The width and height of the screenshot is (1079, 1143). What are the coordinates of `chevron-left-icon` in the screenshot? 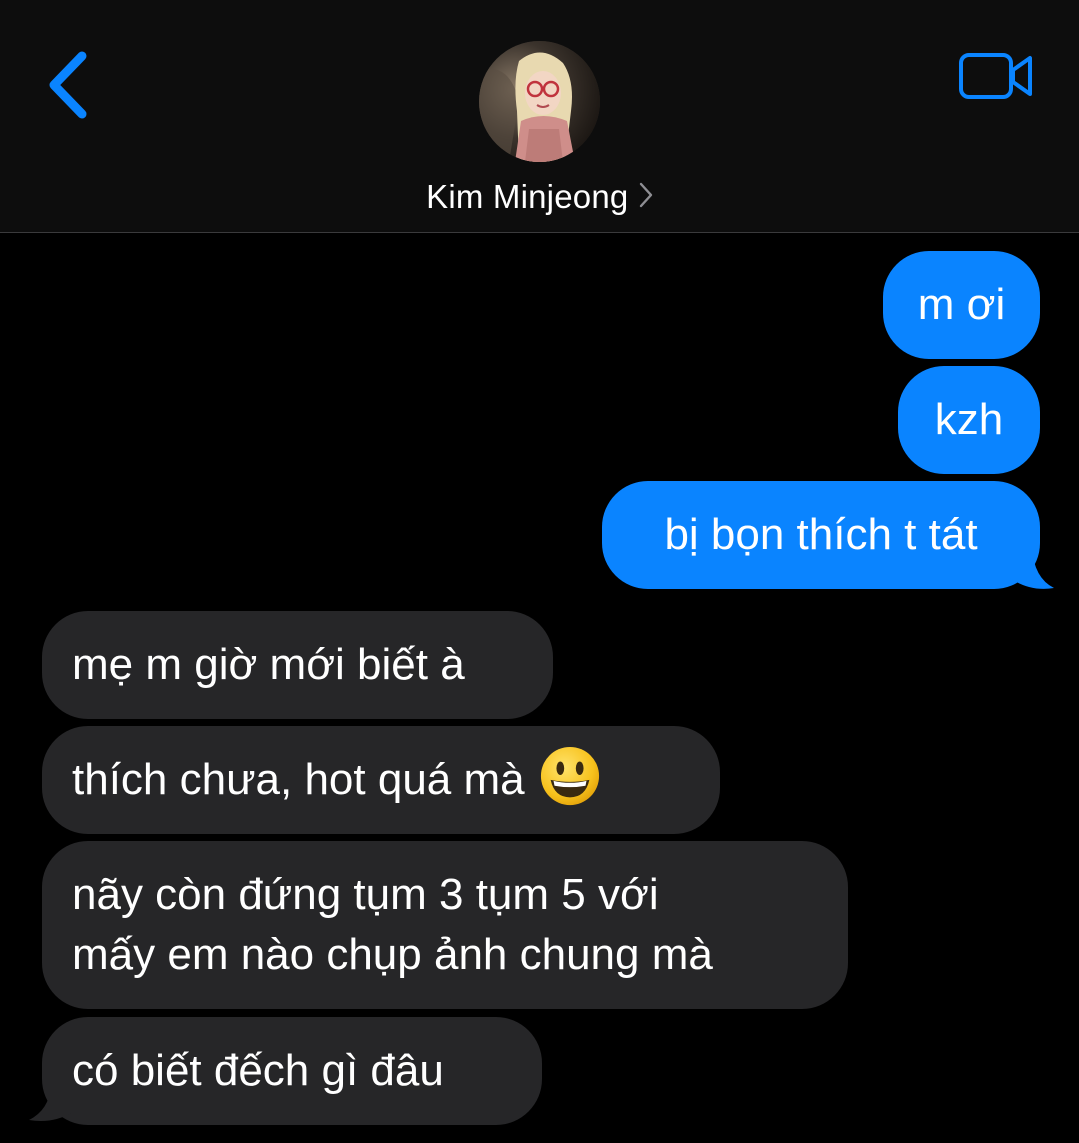 It's located at (68, 85).